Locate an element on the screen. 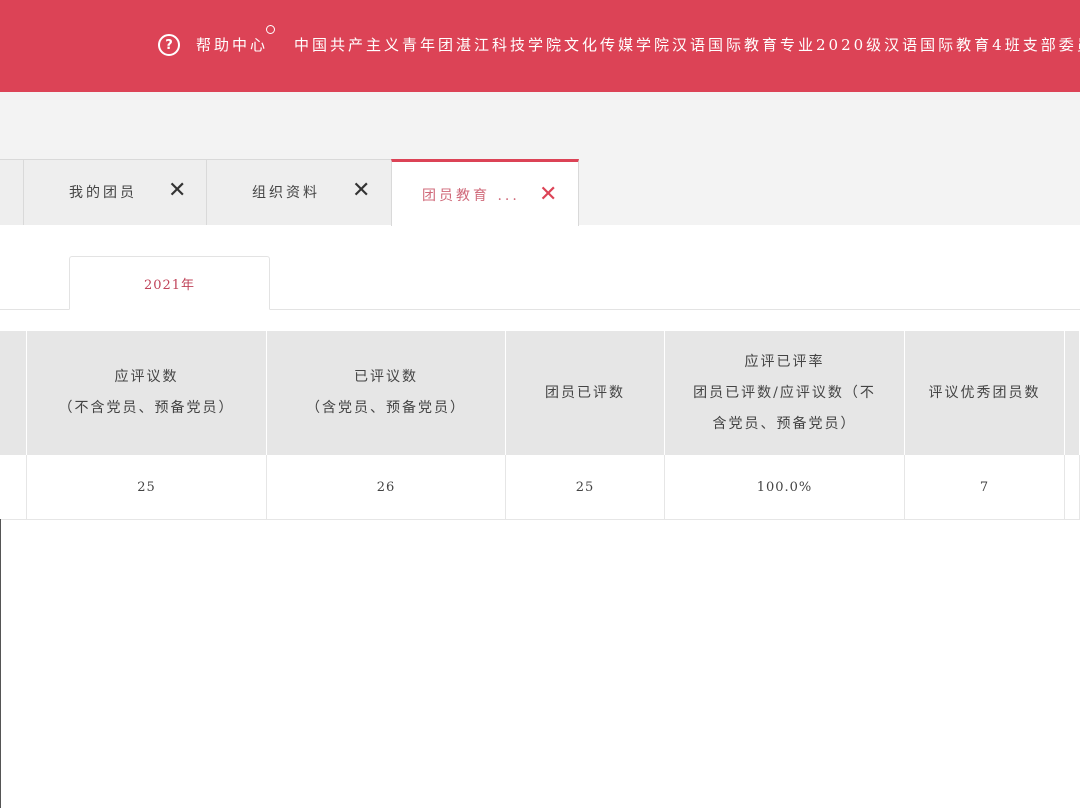 Image resolution: width=1080 pixels, height=808 pixels. header-excellent-members: 评议优秀团员数 is located at coordinates (985, 393).